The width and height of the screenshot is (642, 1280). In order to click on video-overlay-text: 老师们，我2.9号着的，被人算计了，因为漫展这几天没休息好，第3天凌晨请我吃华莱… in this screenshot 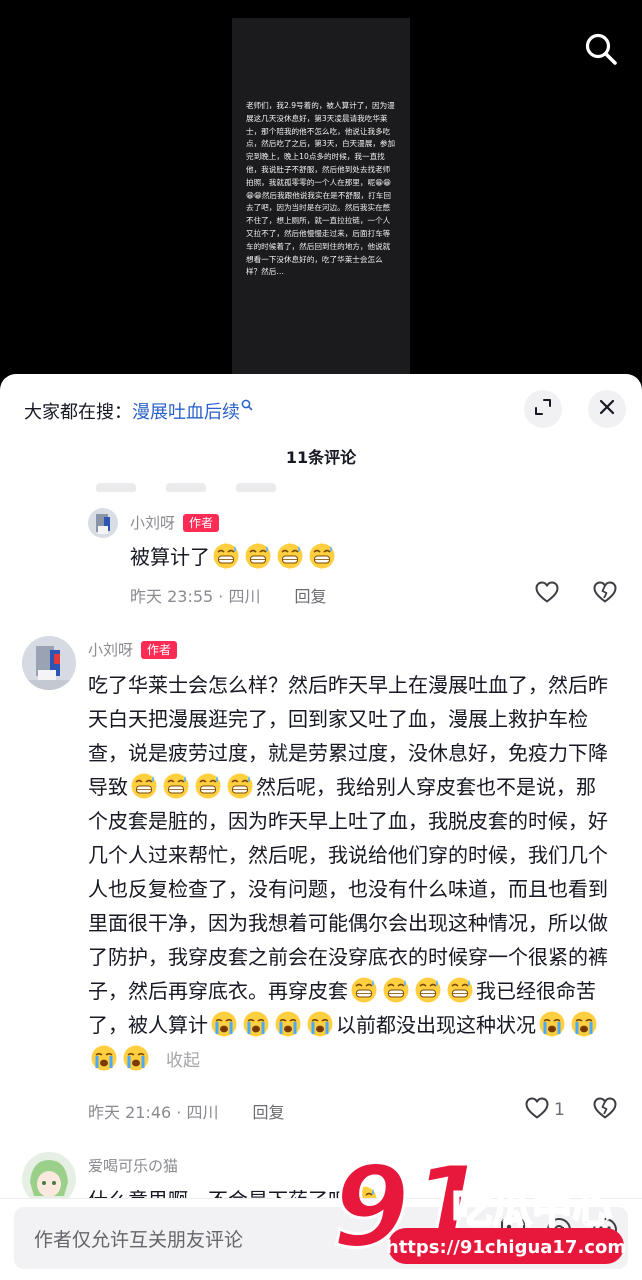, I will do `click(321, 189)`.